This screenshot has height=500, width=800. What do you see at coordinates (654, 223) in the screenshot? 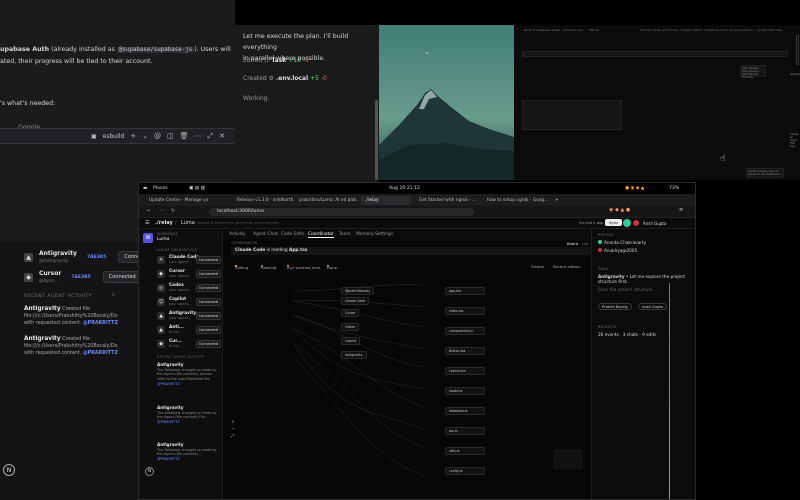
I see `user-name: Ansh Gupta` at bounding box center [654, 223].